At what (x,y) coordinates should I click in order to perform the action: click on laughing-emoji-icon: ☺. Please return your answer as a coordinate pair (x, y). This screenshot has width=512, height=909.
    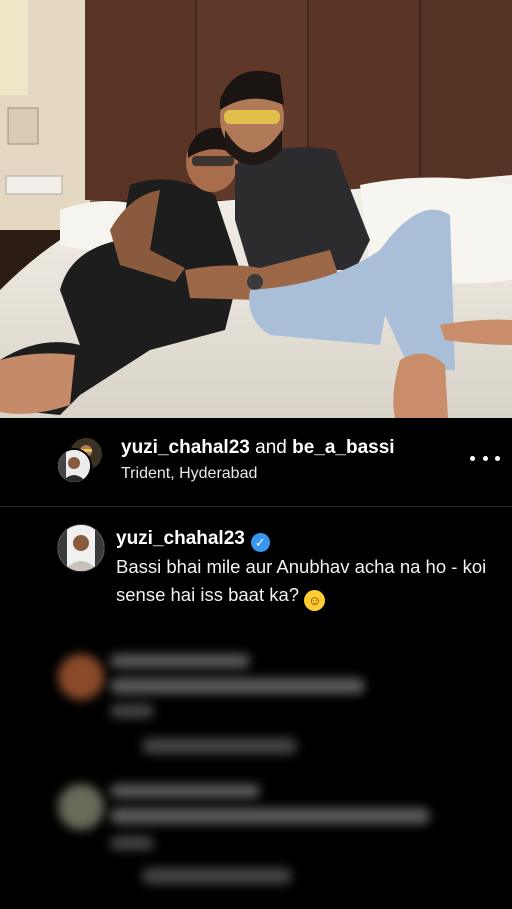
    Looking at the image, I should click on (315, 600).